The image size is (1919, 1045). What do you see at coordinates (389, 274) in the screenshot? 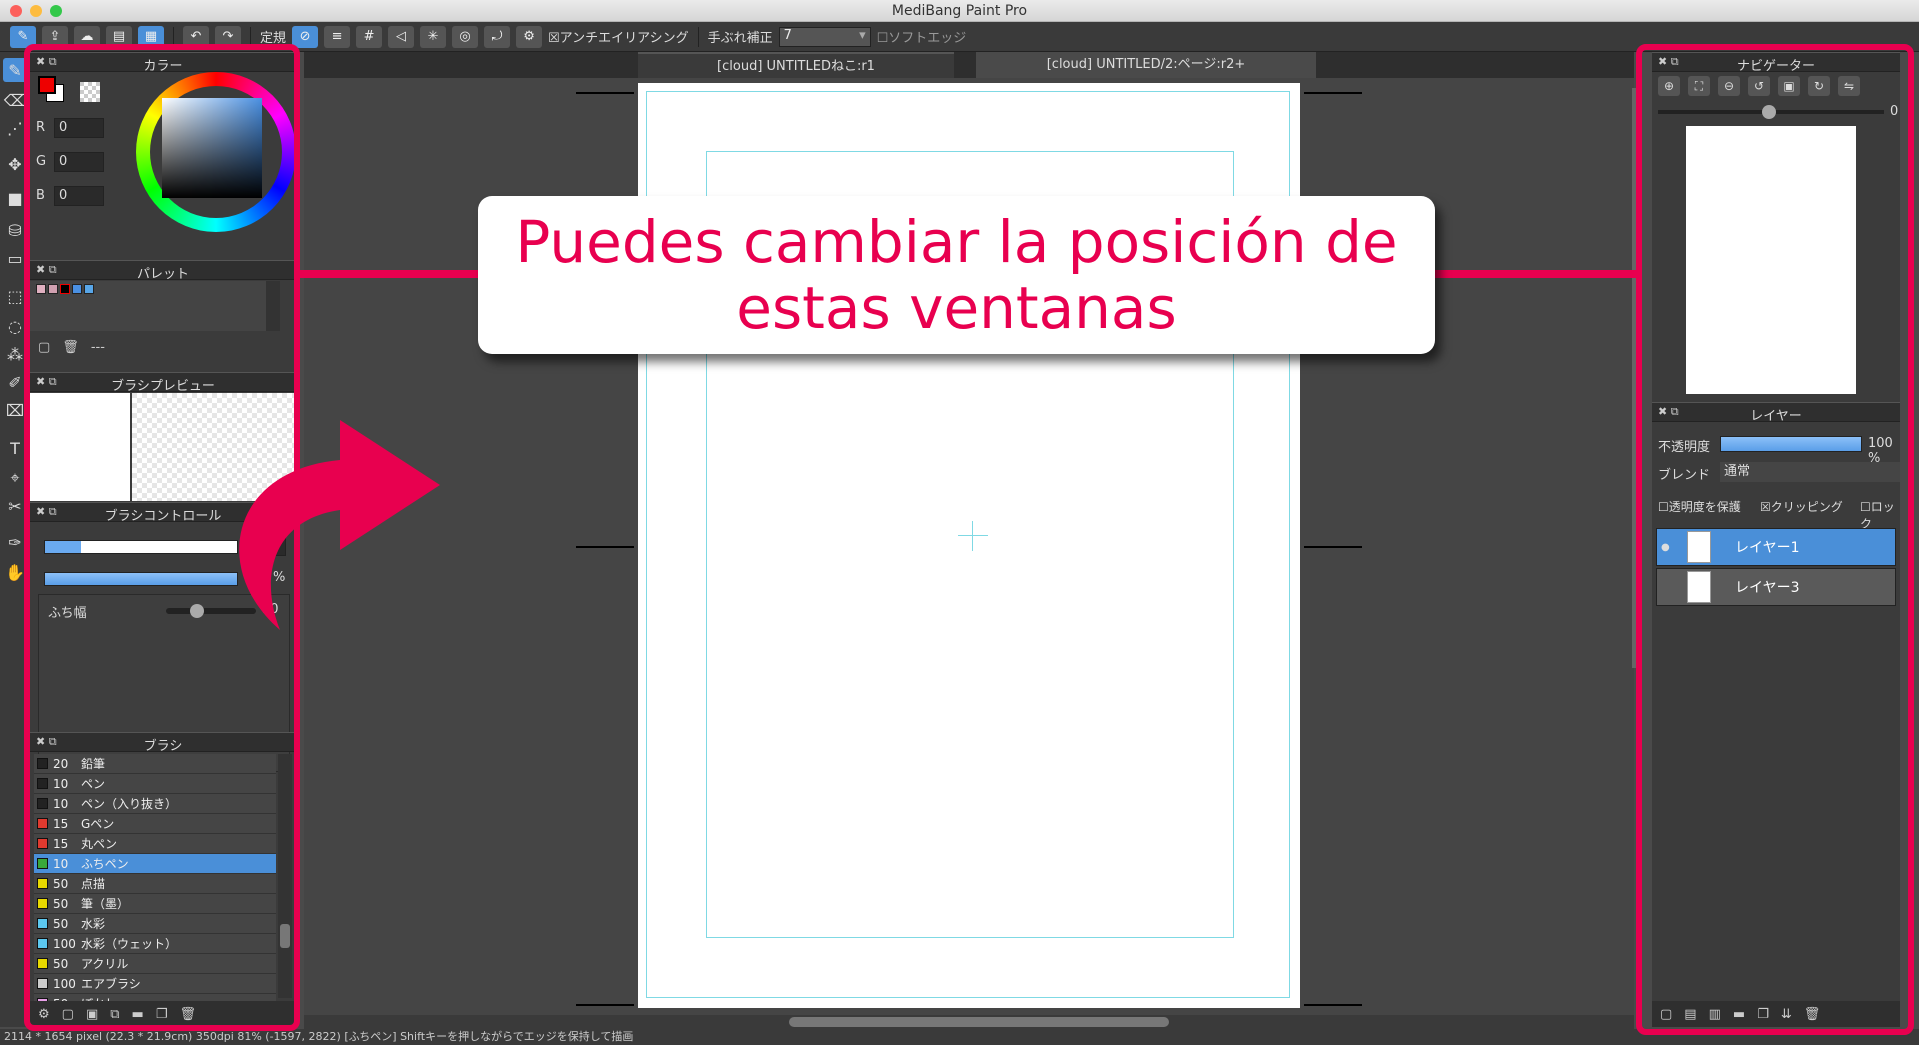
I see `connector-line-left` at bounding box center [389, 274].